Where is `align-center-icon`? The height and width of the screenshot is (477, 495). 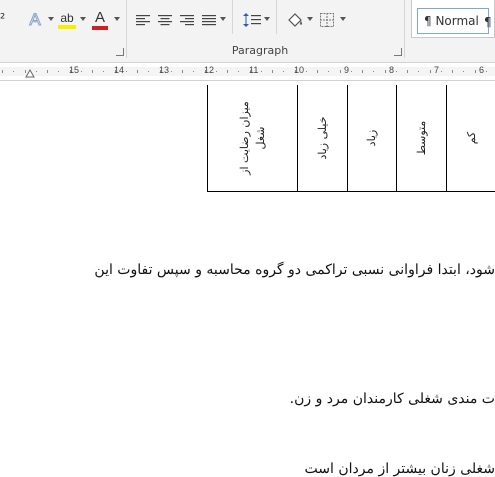 align-center-icon is located at coordinates (165, 20).